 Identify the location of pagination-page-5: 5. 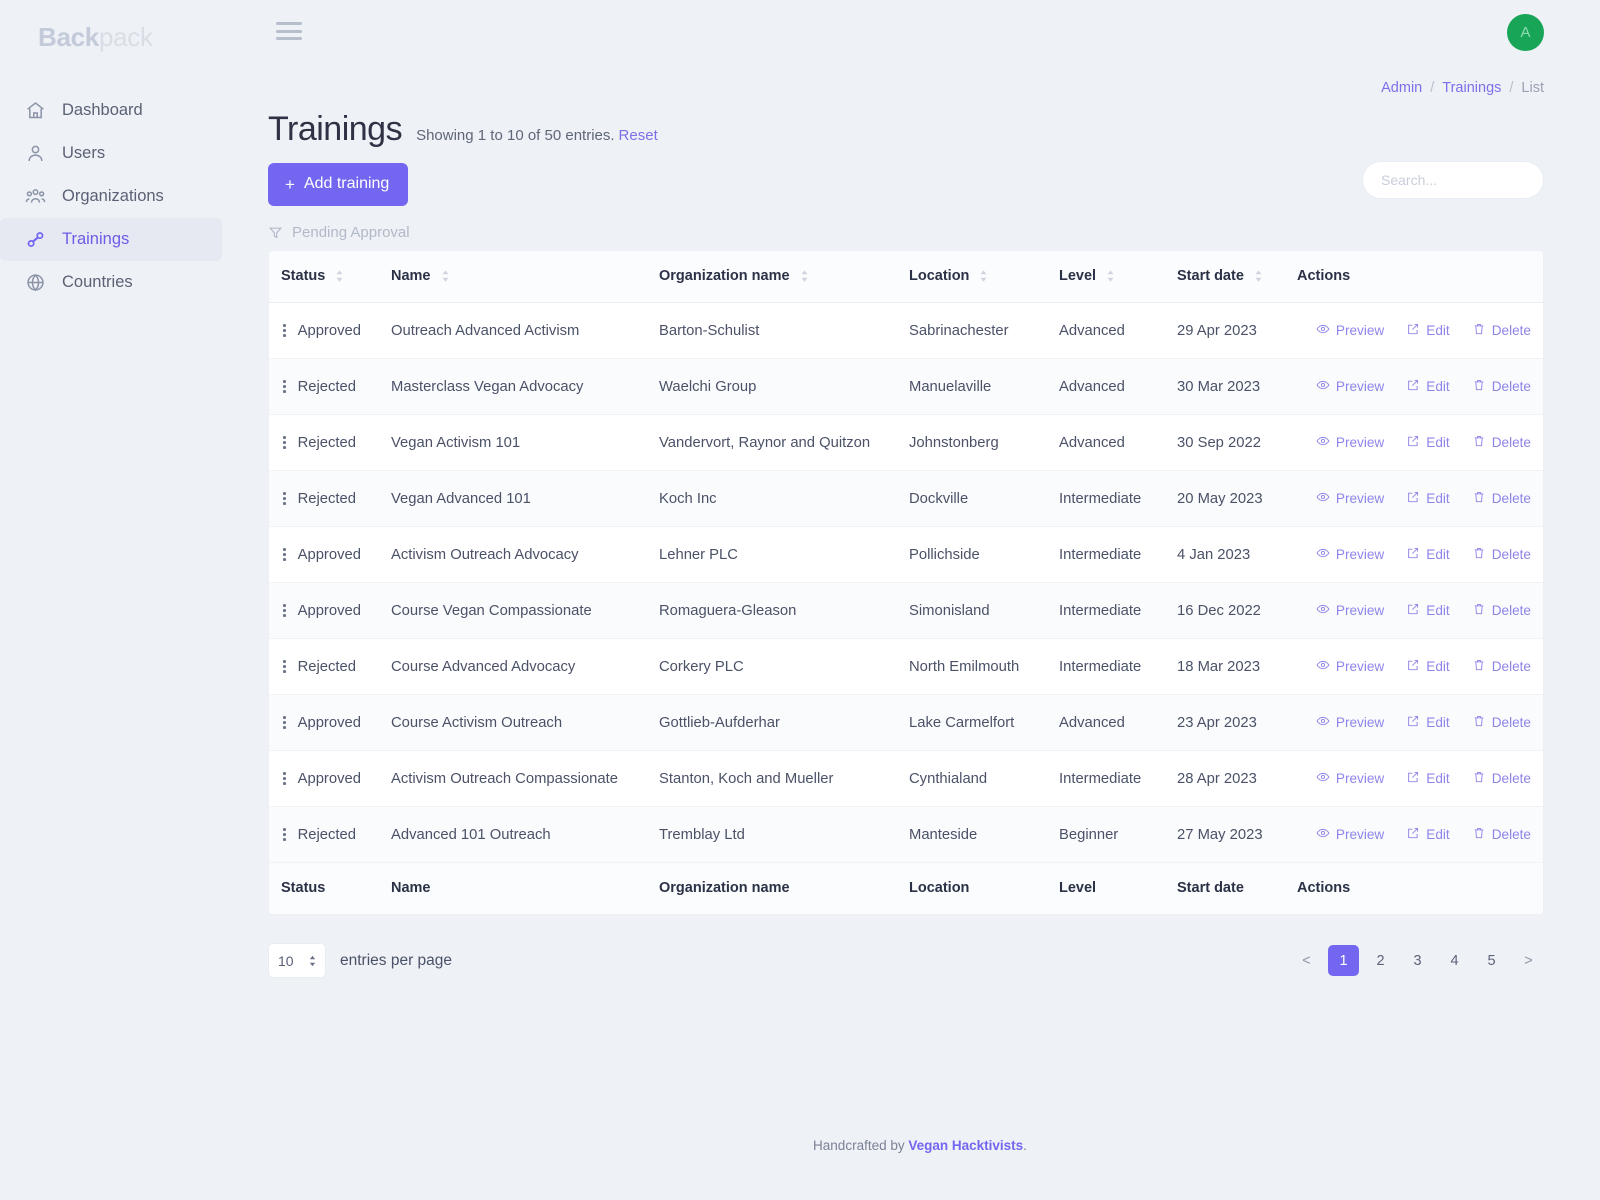
(1491, 960).